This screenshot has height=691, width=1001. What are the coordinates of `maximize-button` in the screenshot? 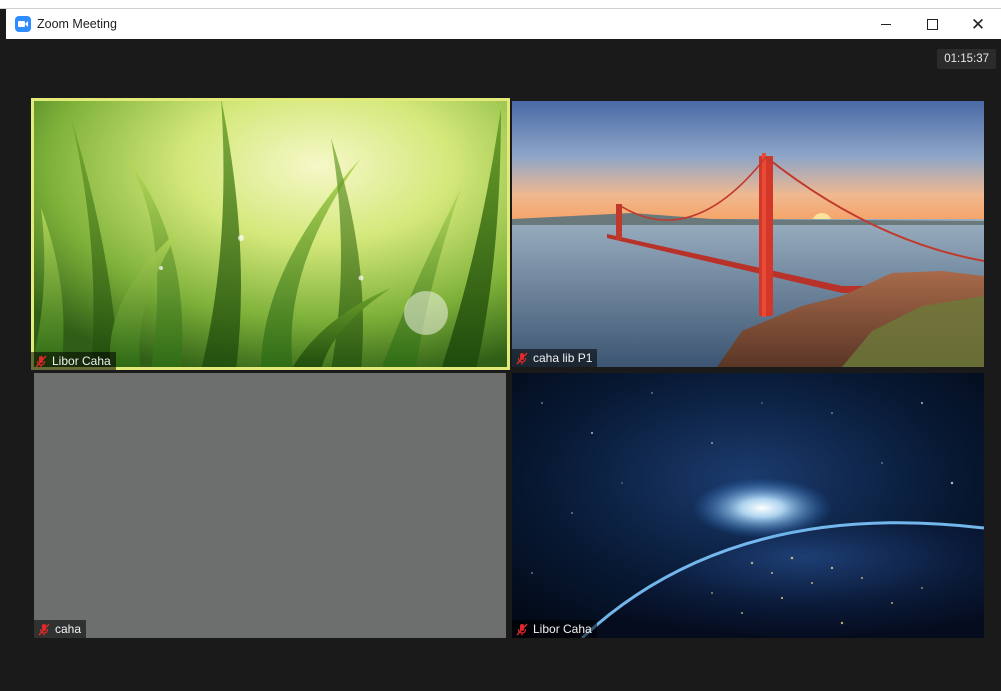 It's located at (932, 24).